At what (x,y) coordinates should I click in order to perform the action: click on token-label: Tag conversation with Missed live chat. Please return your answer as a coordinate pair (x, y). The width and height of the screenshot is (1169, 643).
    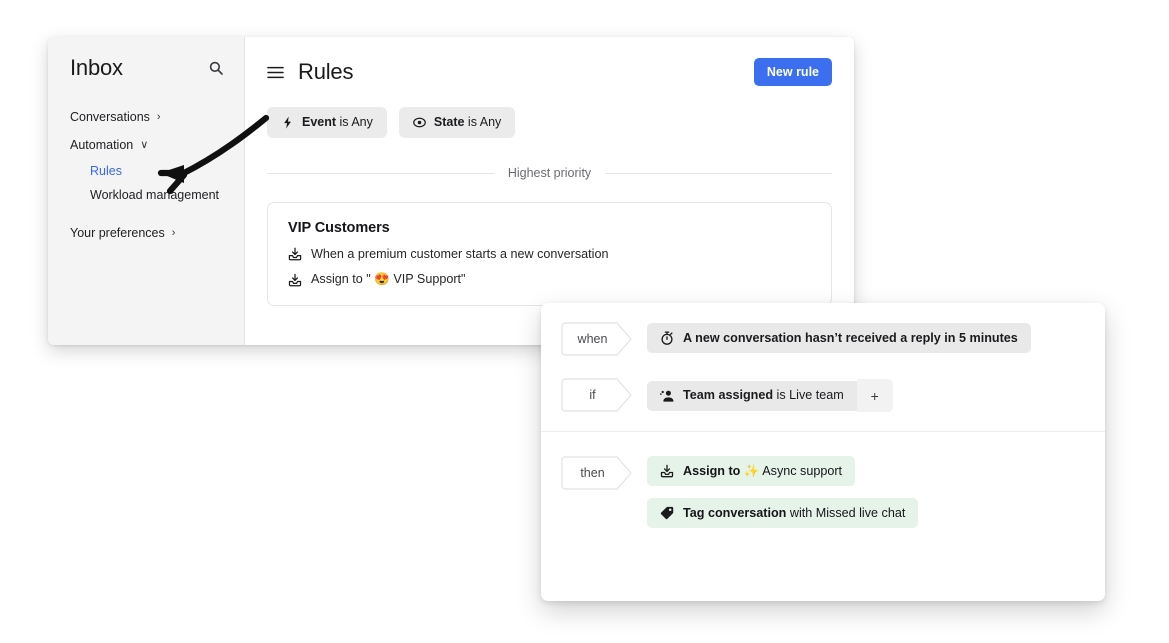
    Looking at the image, I should click on (794, 512).